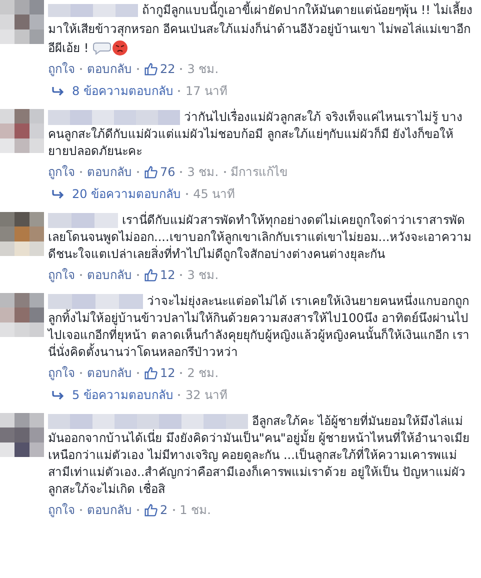 This screenshot has width=481, height=578. What do you see at coordinates (195, 510) in the screenshot?
I see `timestamp: 1 ชม.` at bounding box center [195, 510].